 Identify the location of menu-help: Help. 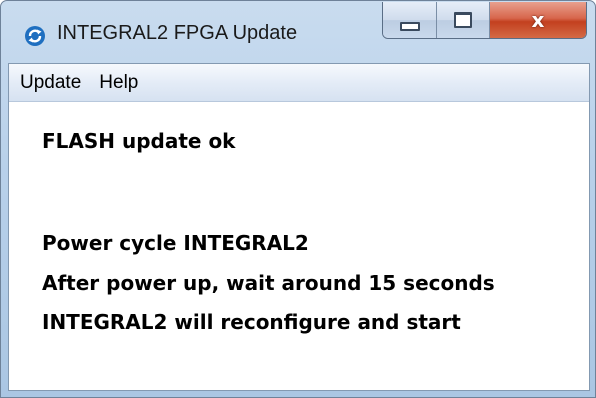
(118, 83).